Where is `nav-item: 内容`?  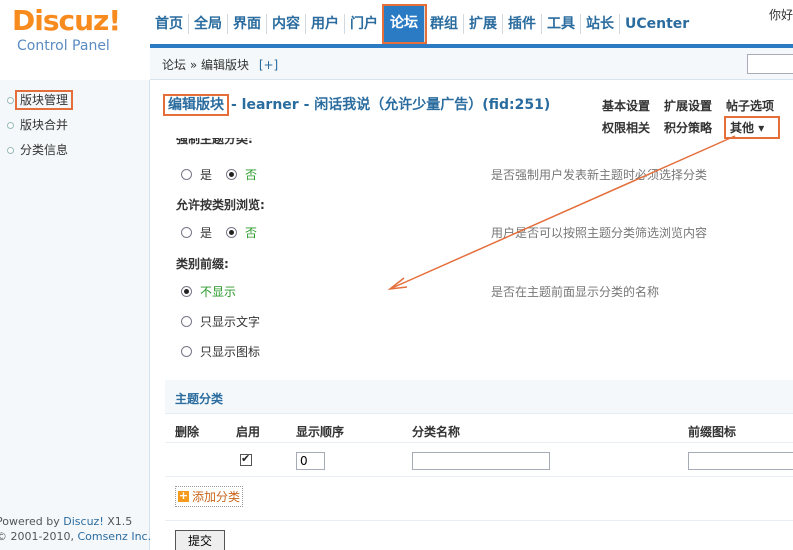 nav-item: 内容 is located at coordinates (286, 24).